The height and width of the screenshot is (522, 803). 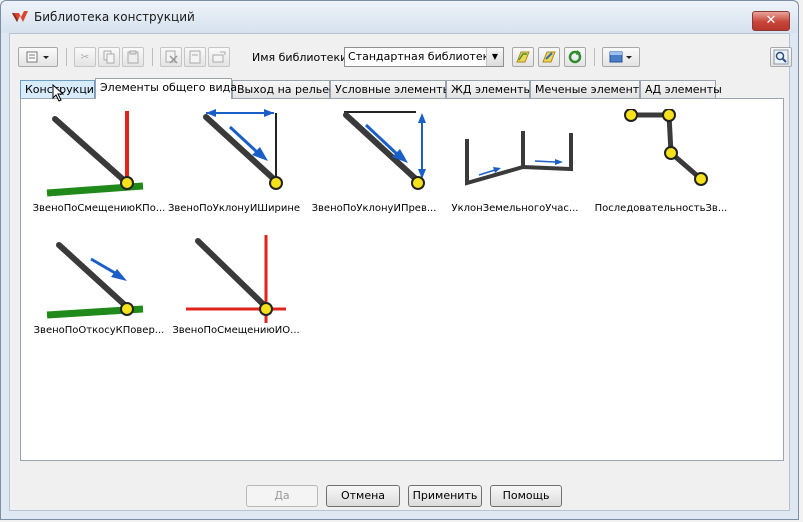 I want to click on chevron-down-icon: ▼, so click(x=494, y=57).